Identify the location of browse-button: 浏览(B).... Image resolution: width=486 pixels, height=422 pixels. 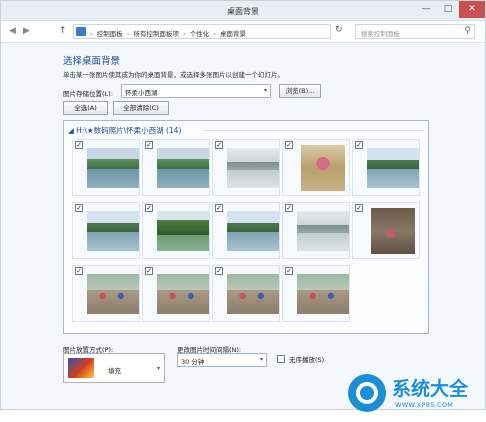
(300, 91).